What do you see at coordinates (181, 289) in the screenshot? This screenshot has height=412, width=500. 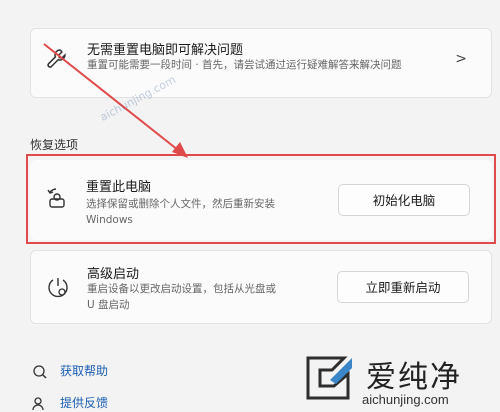 I see `advanced-startup-description: 重启设备以更改启动设置，包括从光盘或` at bounding box center [181, 289].